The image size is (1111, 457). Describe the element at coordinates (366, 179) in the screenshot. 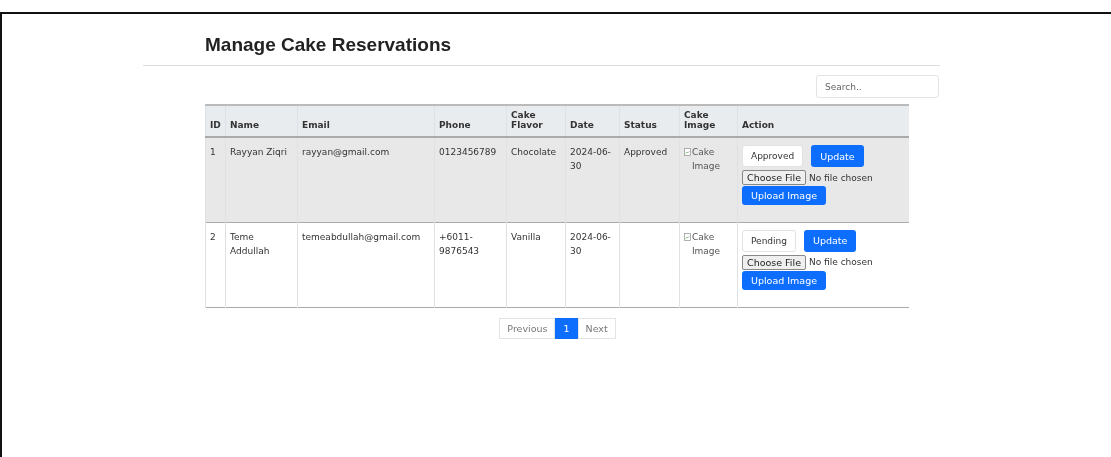

I see `table-cell: rayyan@gmail.com` at that location.